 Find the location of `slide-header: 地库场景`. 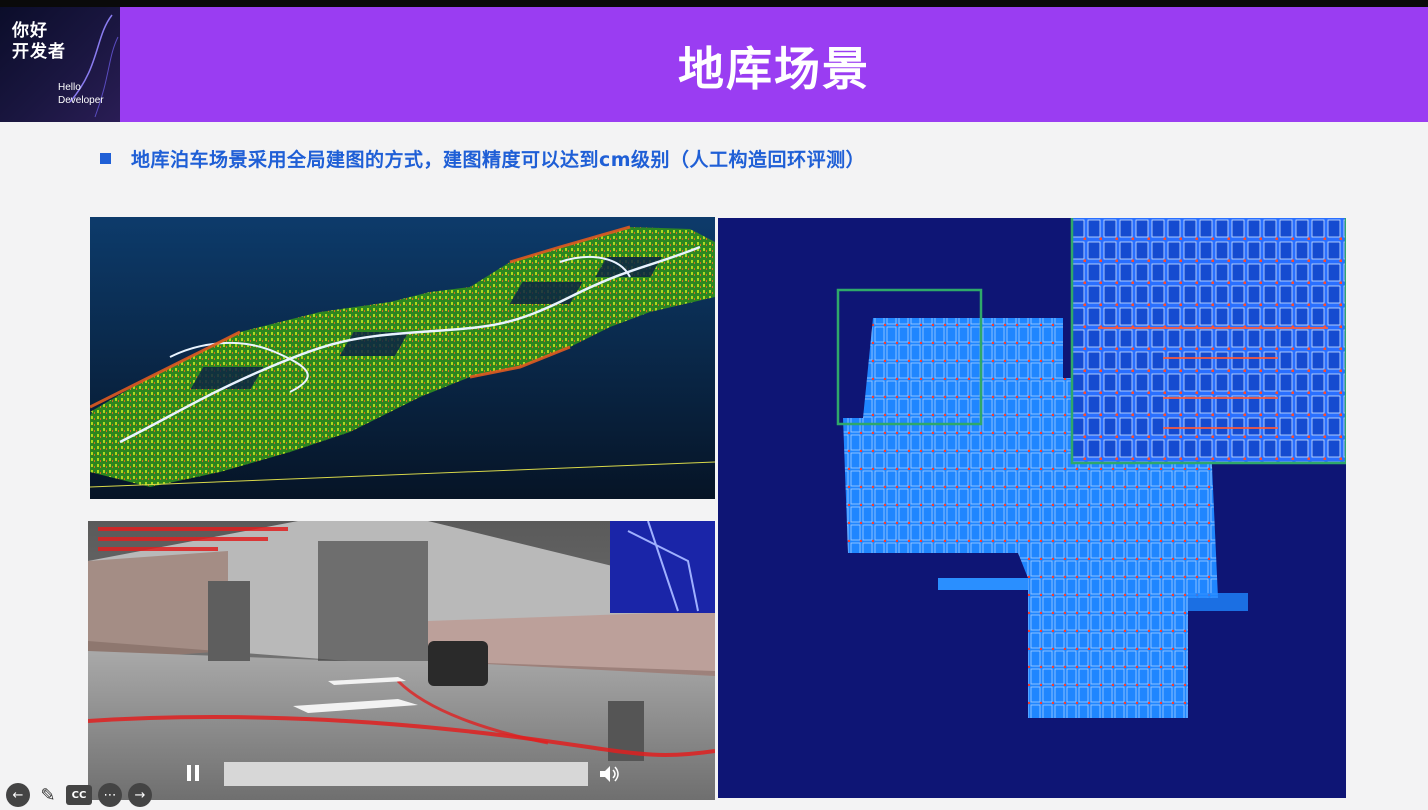

slide-header: 地库场景 is located at coordinates (774, 64).